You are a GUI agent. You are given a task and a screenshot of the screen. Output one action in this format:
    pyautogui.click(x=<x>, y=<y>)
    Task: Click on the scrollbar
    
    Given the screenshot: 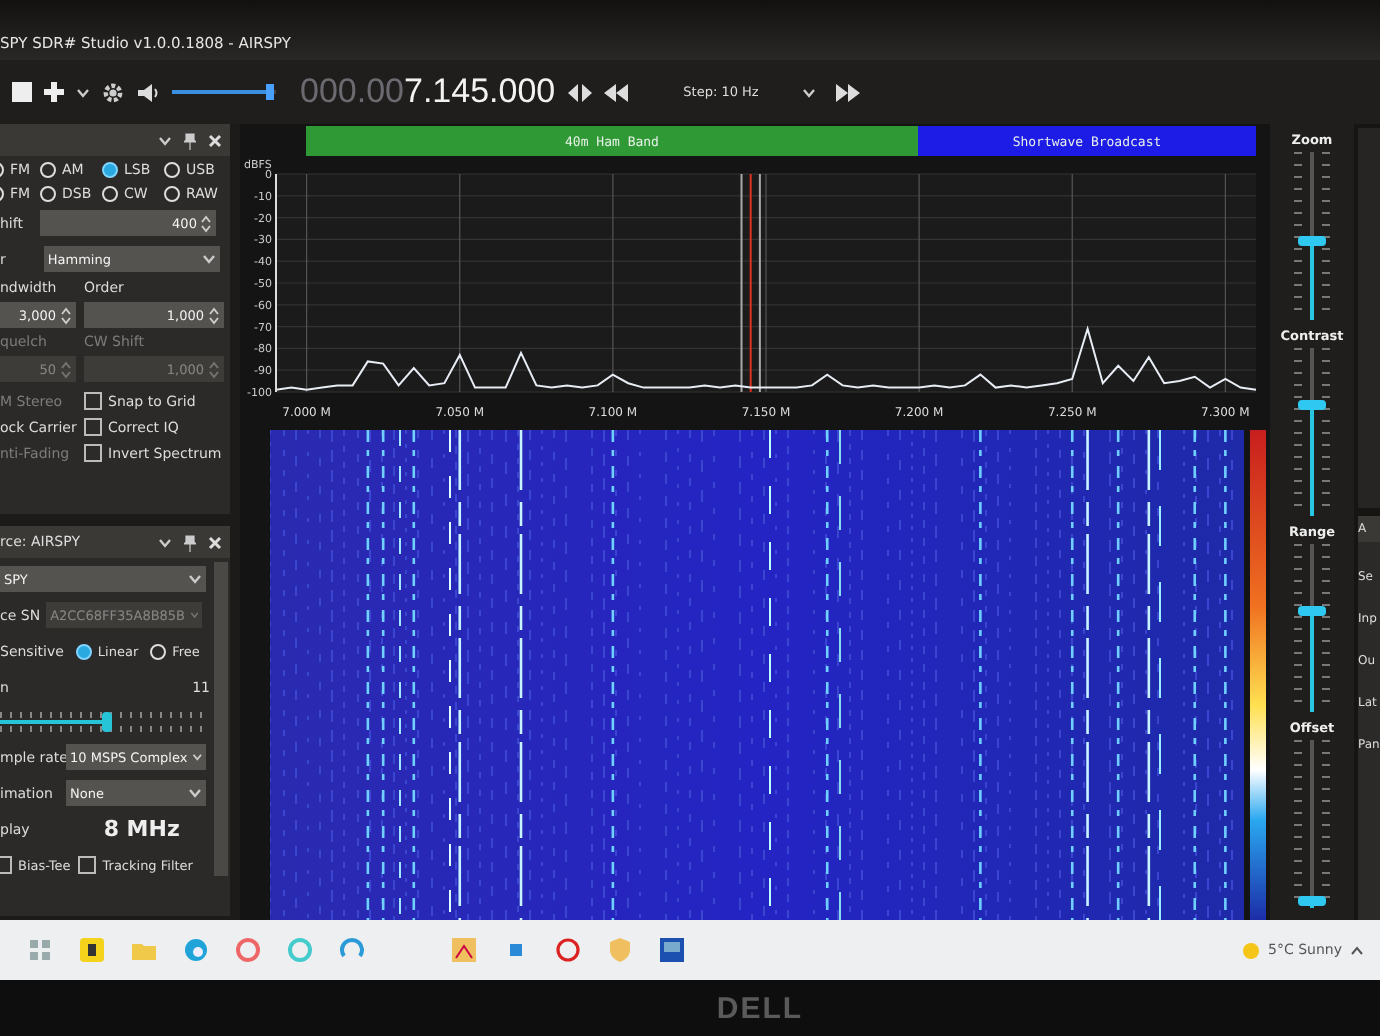 What is the action you would take?
    pyautogui.click(x=221, y=719)
    